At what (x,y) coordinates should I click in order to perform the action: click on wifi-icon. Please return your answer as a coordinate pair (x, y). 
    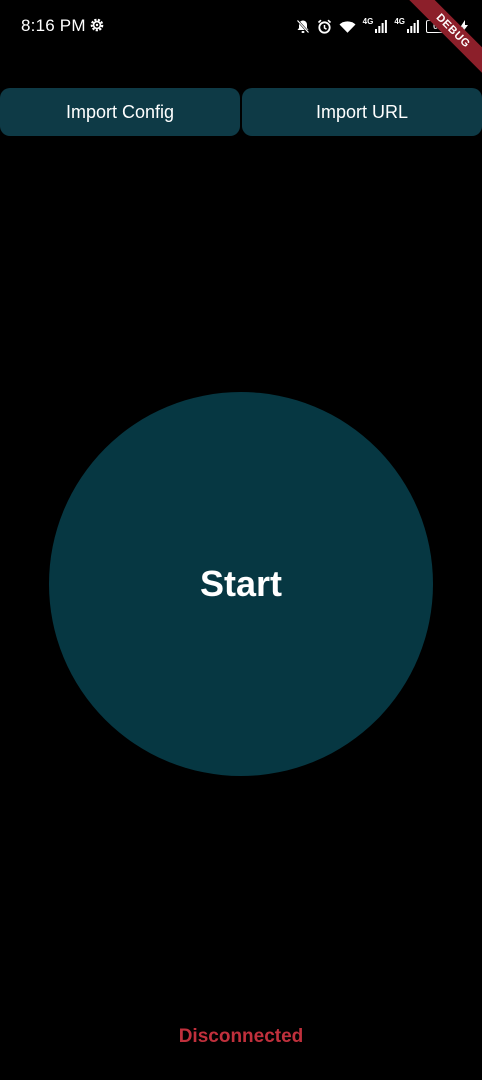
    Looking at the image, I should click on (347, 26).